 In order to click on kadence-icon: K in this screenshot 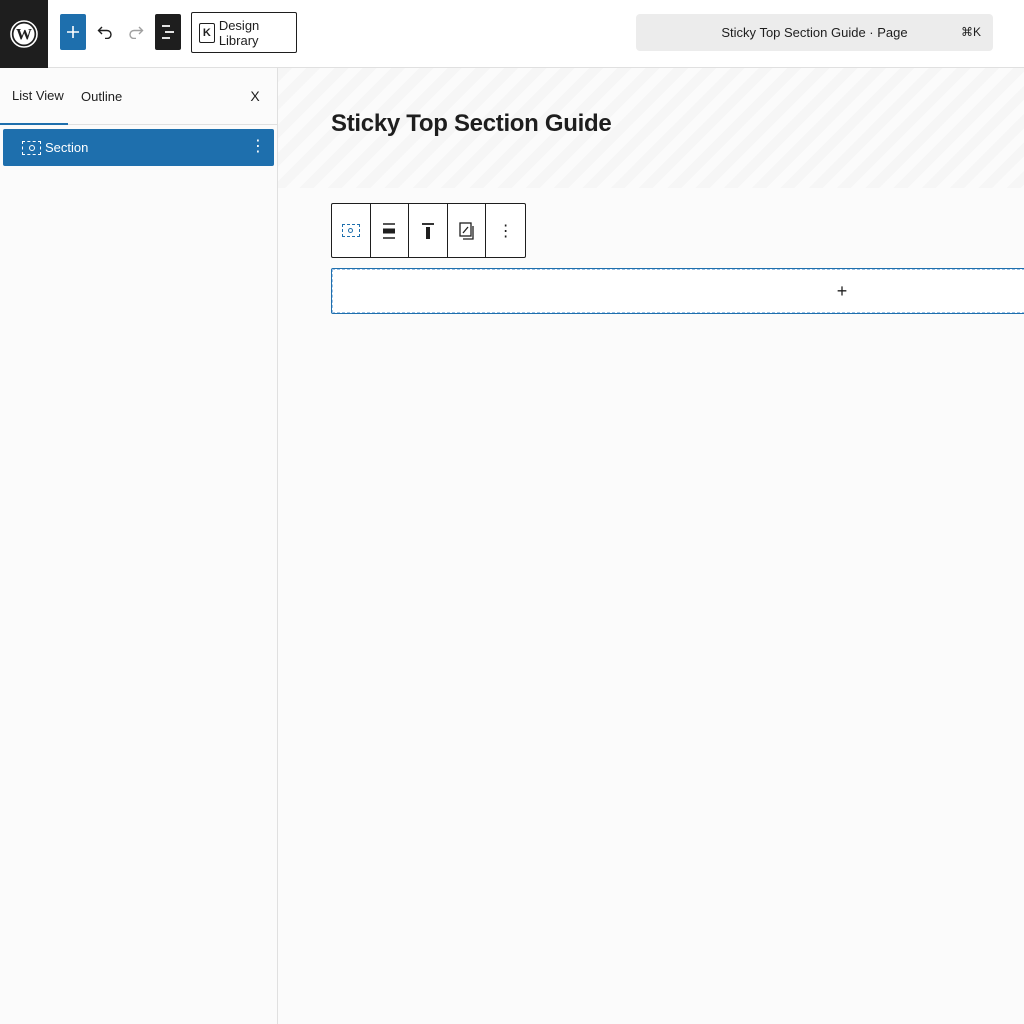, I will do `click(207, 32)`.